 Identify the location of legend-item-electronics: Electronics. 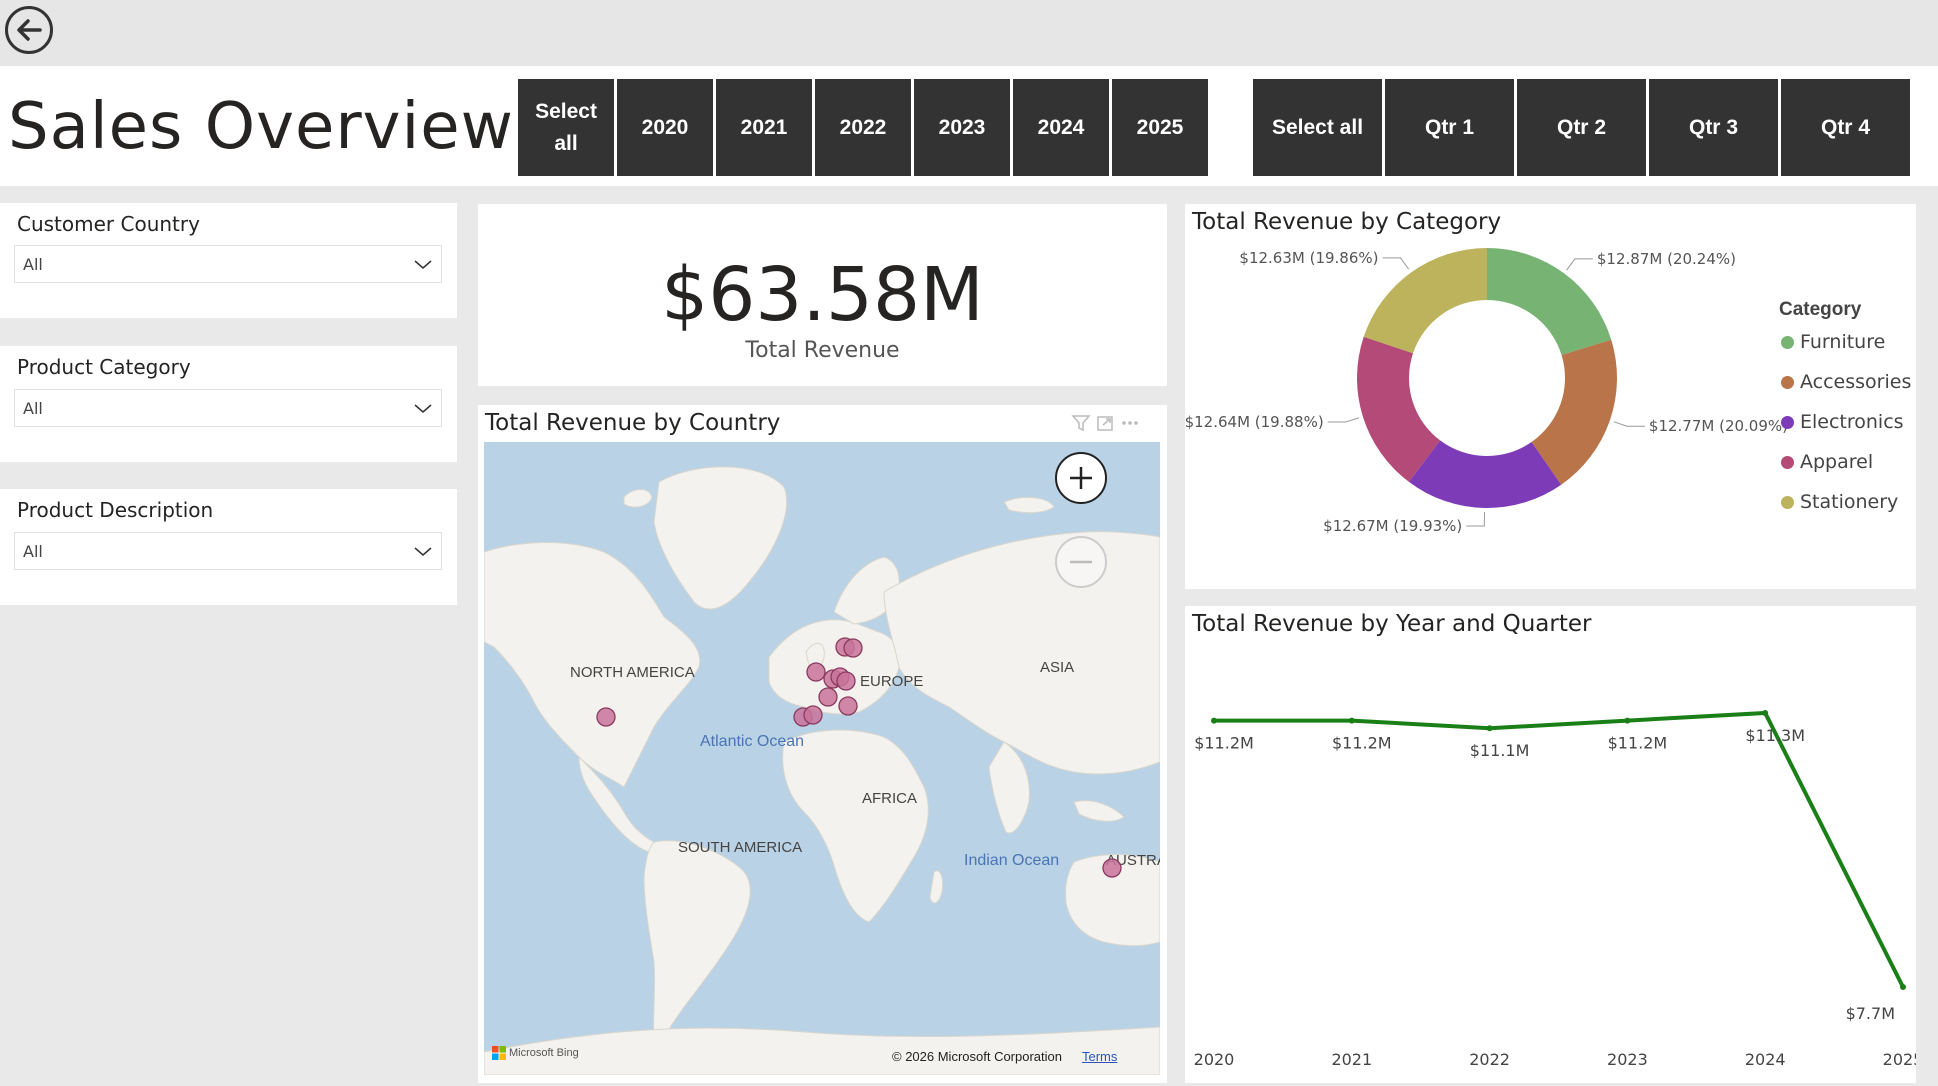
(1842, 422).